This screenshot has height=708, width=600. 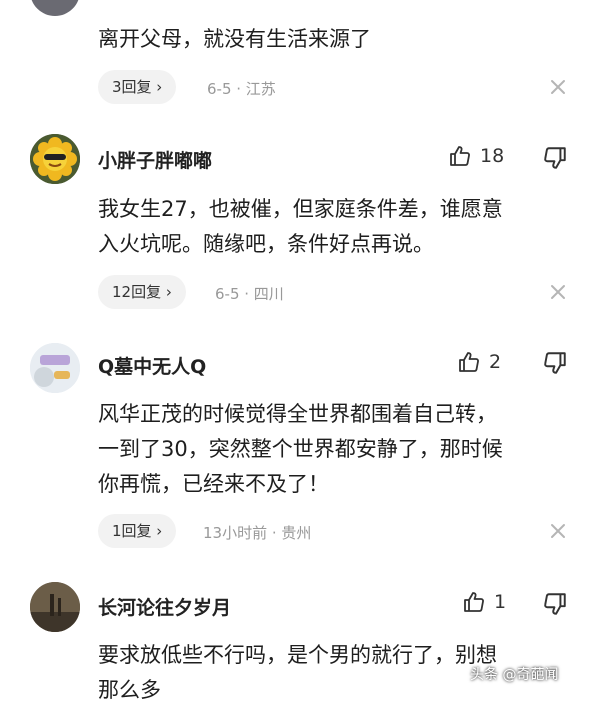 What do you see at coordinates (142, 292) in the screenshot?
I see `reply-button: 12回复 ›` at bounding box center [142, 292].